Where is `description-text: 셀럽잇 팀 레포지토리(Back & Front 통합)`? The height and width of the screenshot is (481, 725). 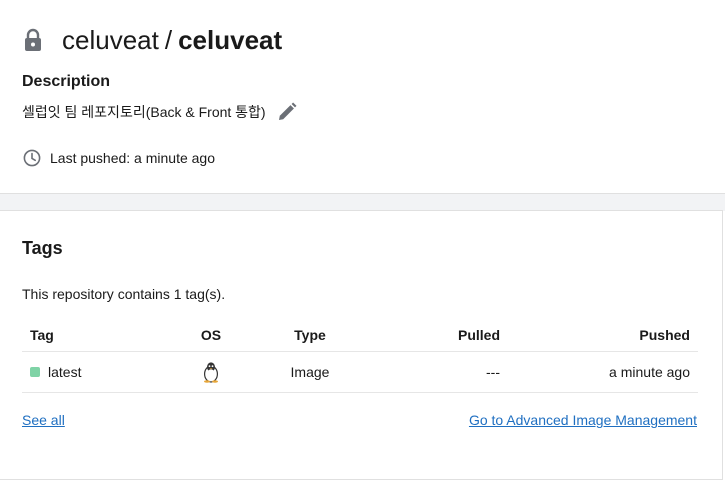 description-text: 셀럽잇 팀 레포지토리(Back & Front 통합) is located at coordinates (144, 112).